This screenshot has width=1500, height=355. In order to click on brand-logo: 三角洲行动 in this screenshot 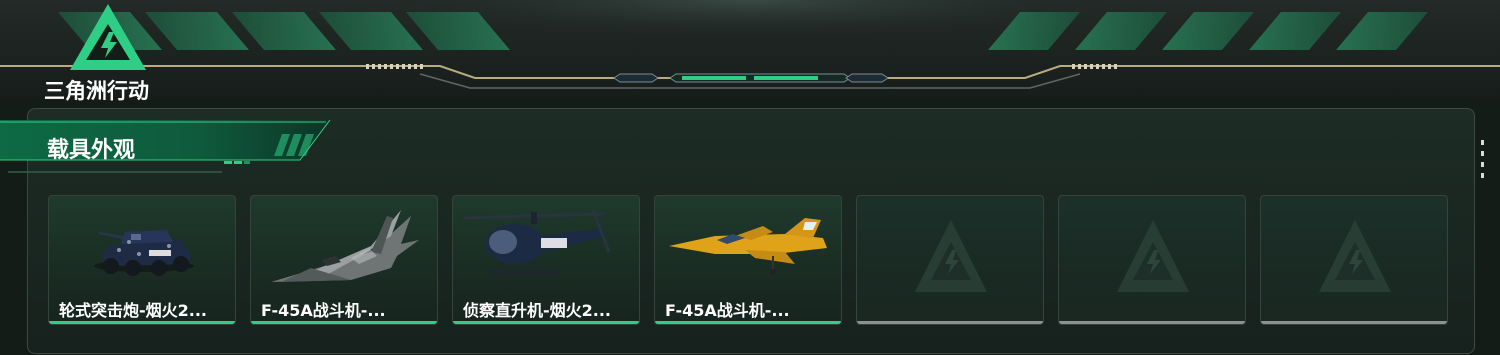, I will do `click(111, 52)`.